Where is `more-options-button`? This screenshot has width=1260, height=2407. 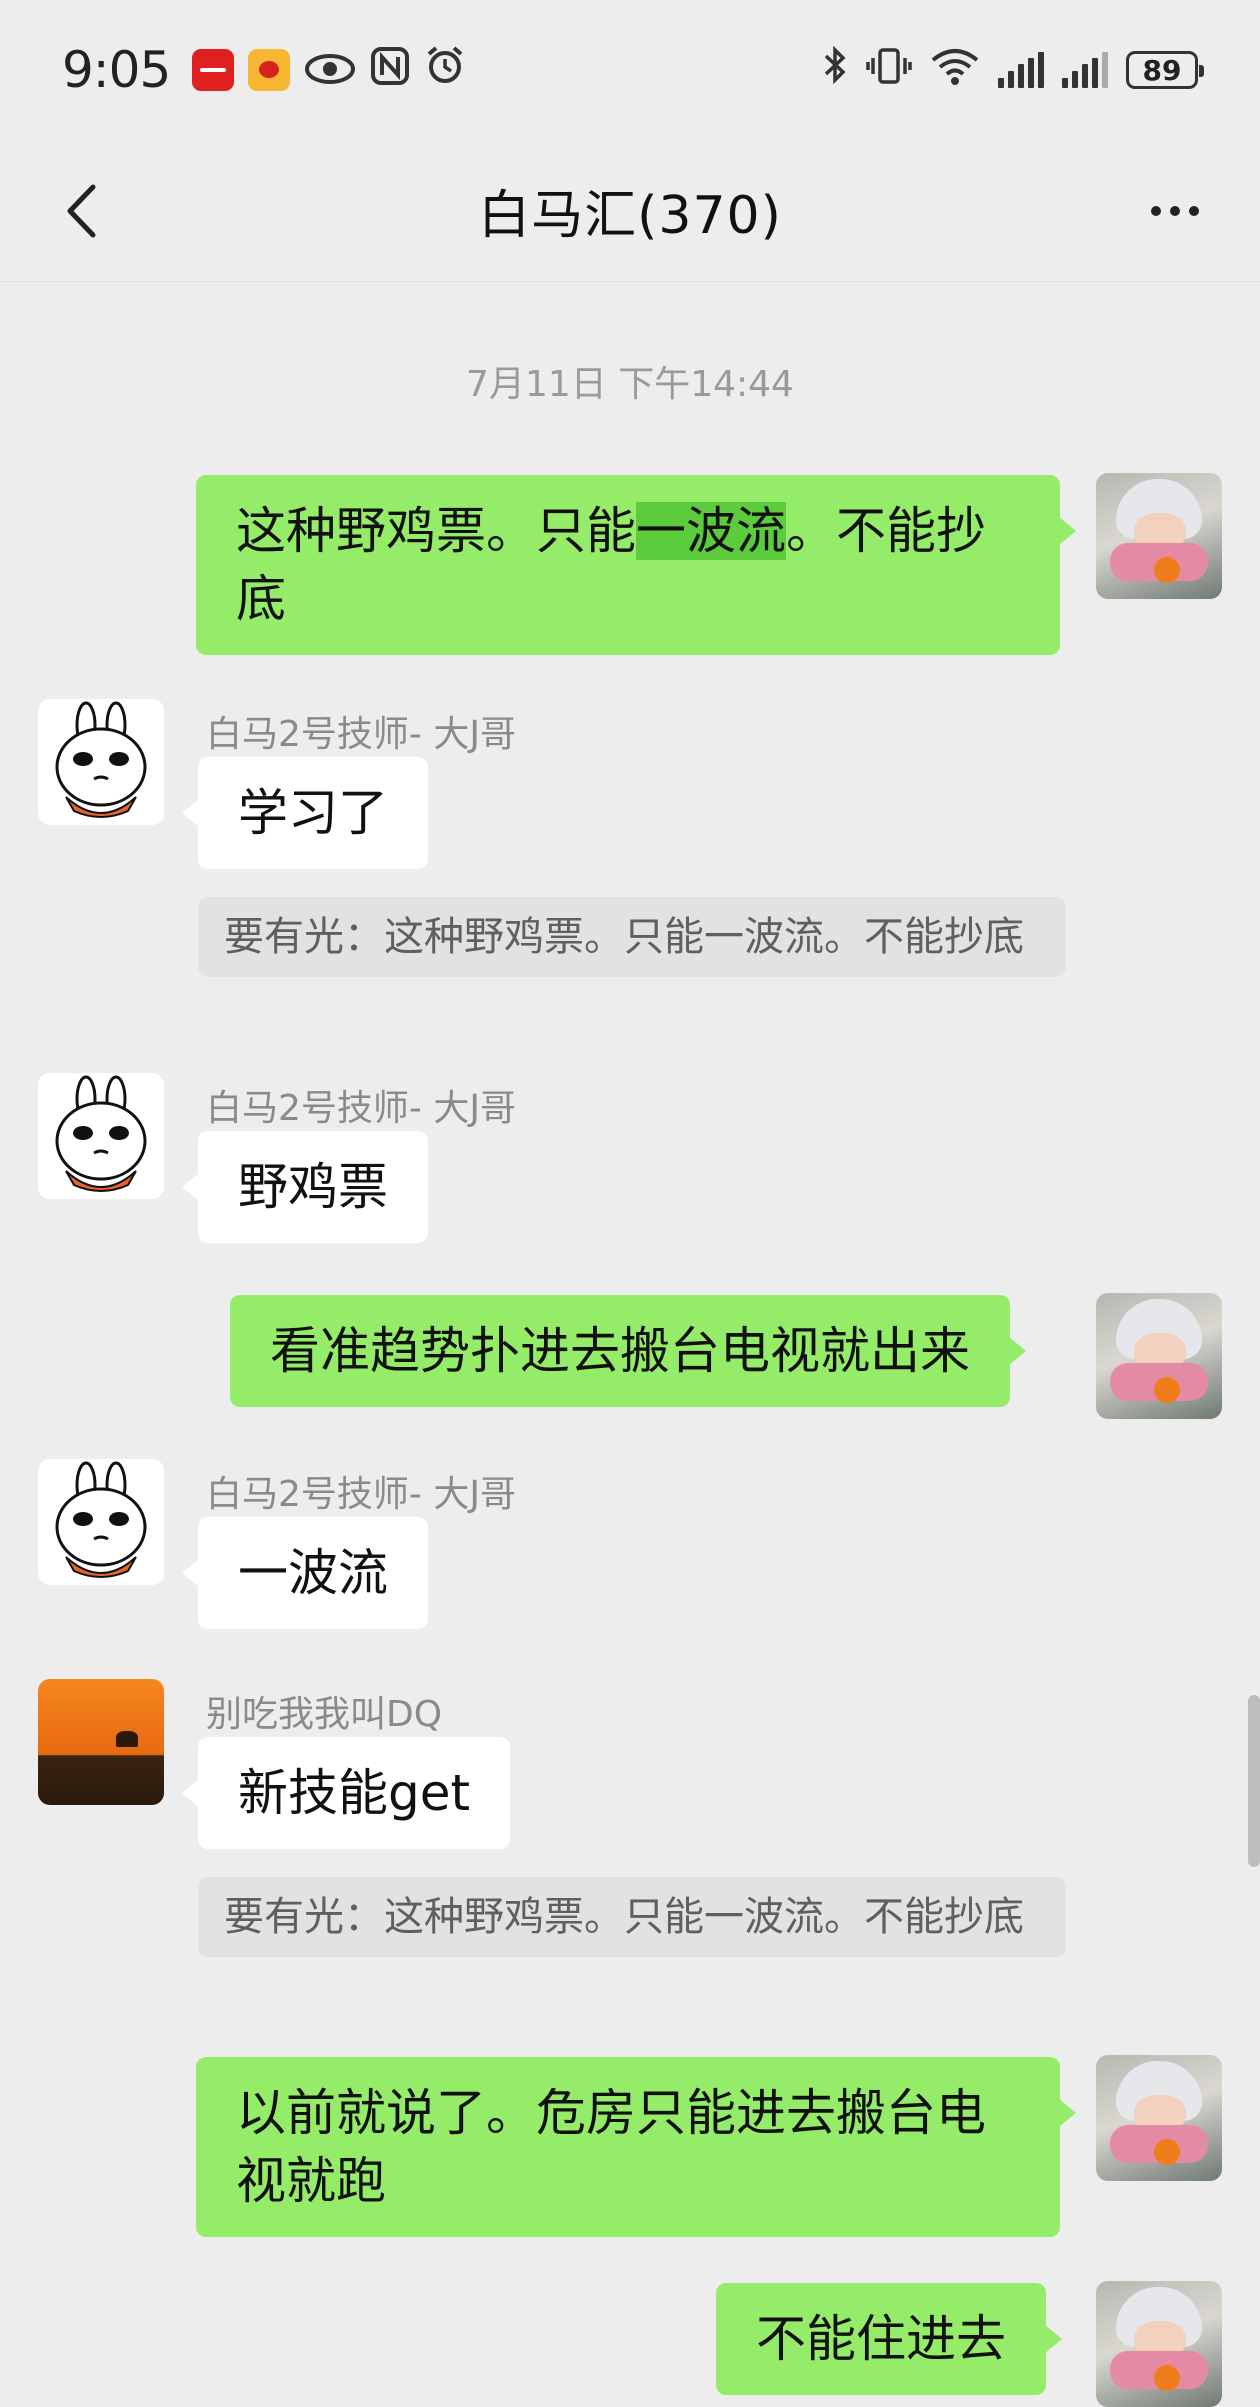 more-options-button is located at coordinates (1175, 211).